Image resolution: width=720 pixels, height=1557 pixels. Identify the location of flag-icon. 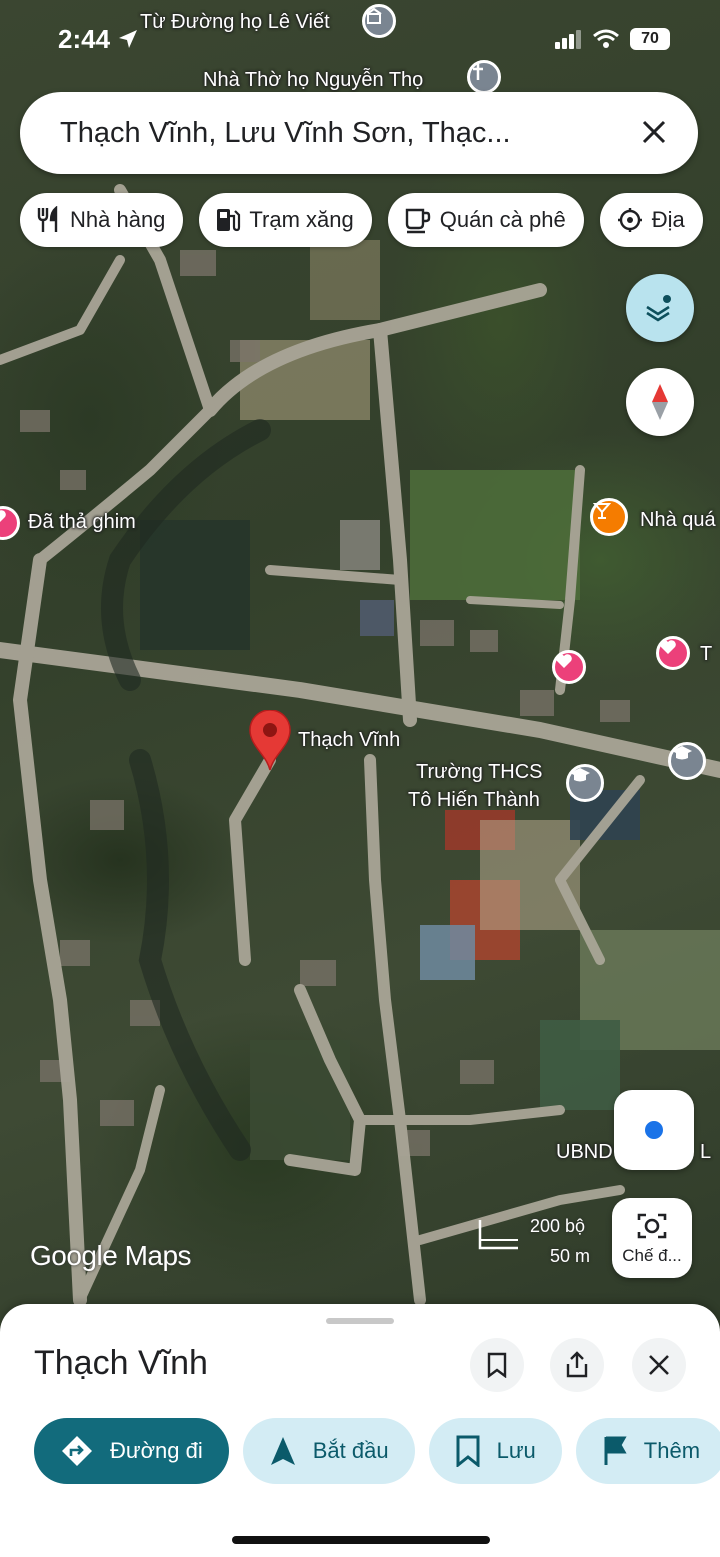
(615, 1450).